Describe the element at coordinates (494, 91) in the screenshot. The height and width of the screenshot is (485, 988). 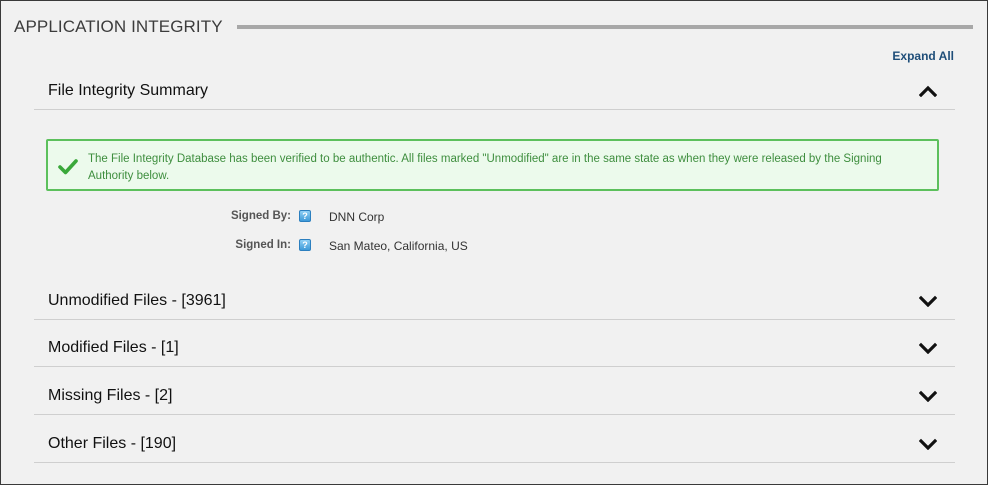
I see `section-file-integrity-summary: File Integrity Summary` at that location.